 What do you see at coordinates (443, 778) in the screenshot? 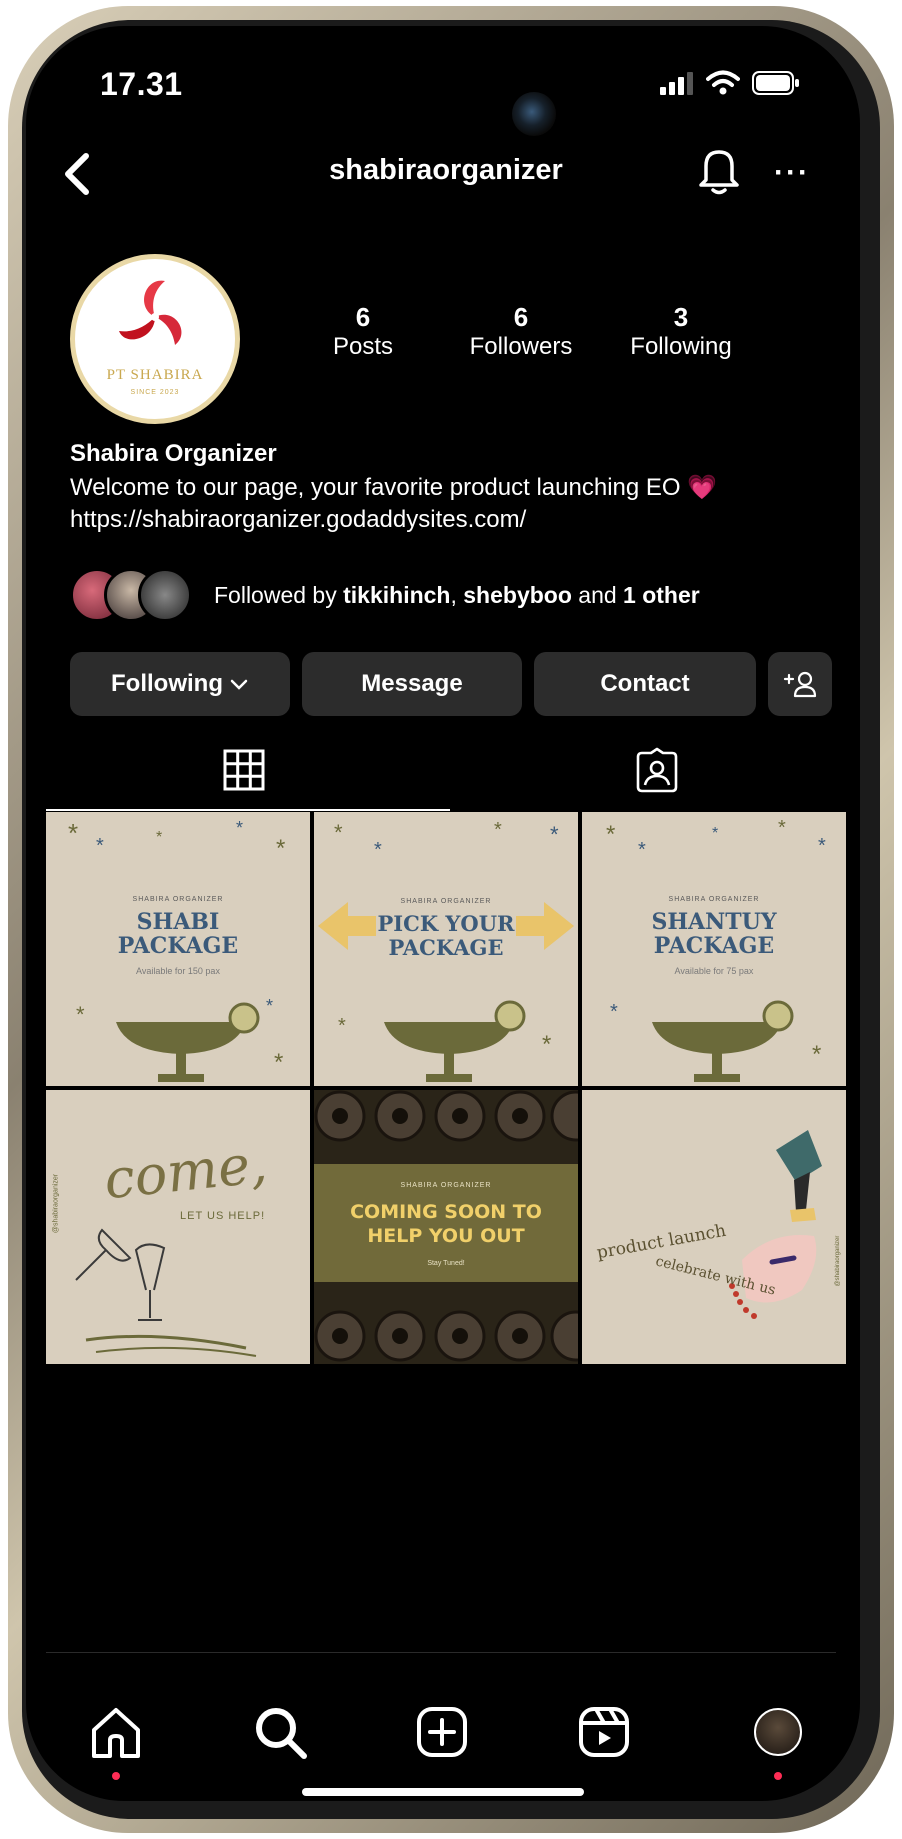
I see `profile-tabs` at bounding box center [443, 778].